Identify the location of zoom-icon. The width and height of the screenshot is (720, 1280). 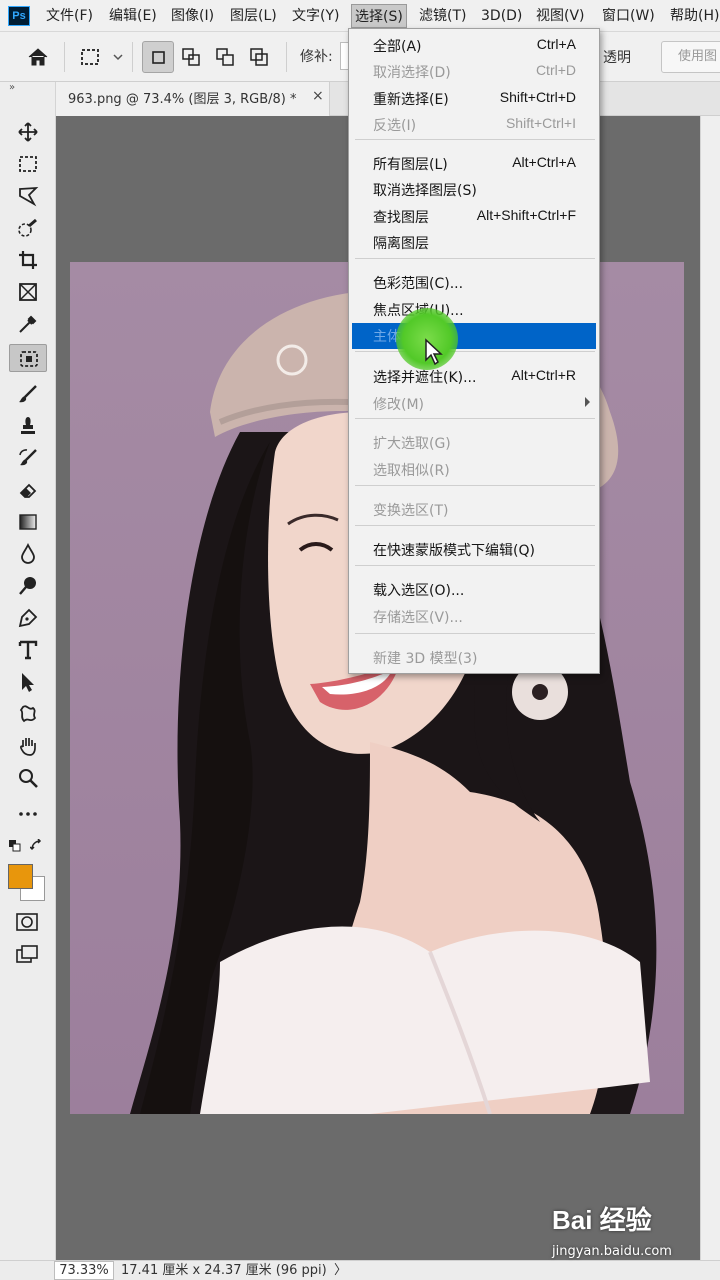
(28, 778).